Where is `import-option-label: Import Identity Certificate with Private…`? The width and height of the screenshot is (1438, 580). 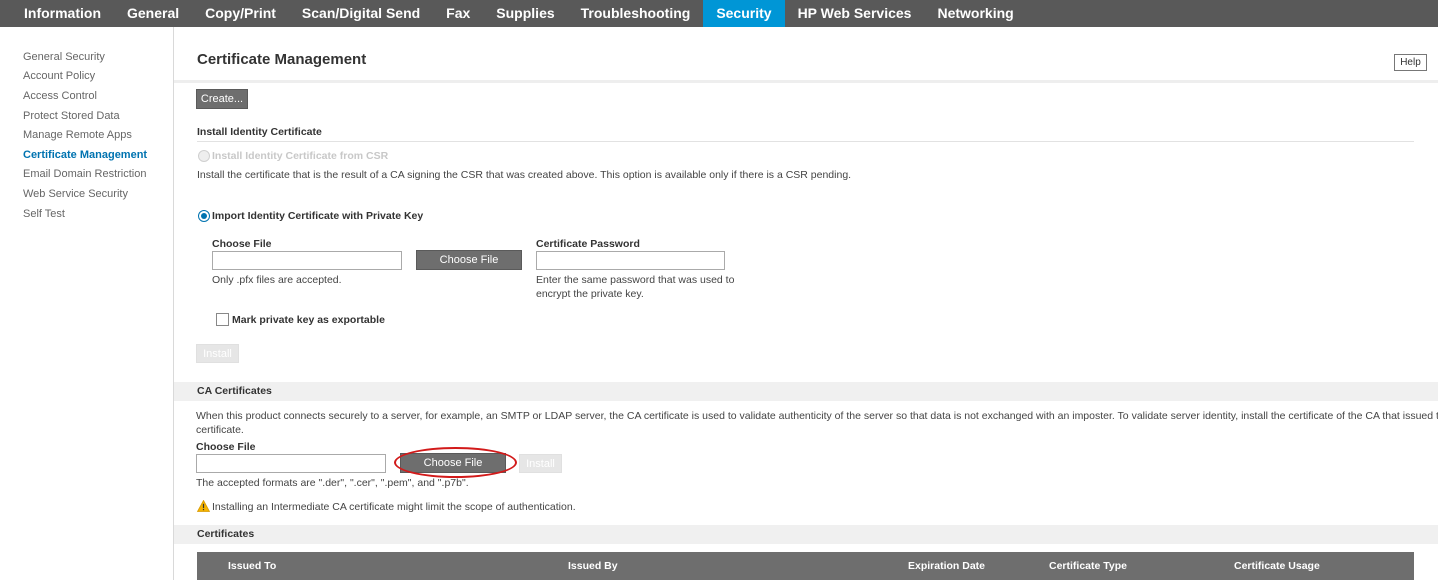
import-option-label: Import Identity Certificate with Private… is located at coordinates (318, 216).